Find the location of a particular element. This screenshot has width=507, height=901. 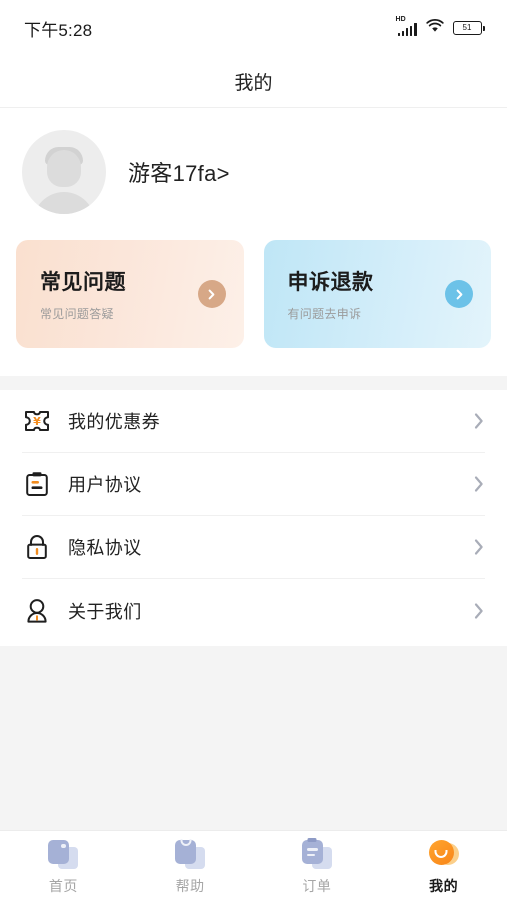

home-icon is located at coordinates (63, 855).